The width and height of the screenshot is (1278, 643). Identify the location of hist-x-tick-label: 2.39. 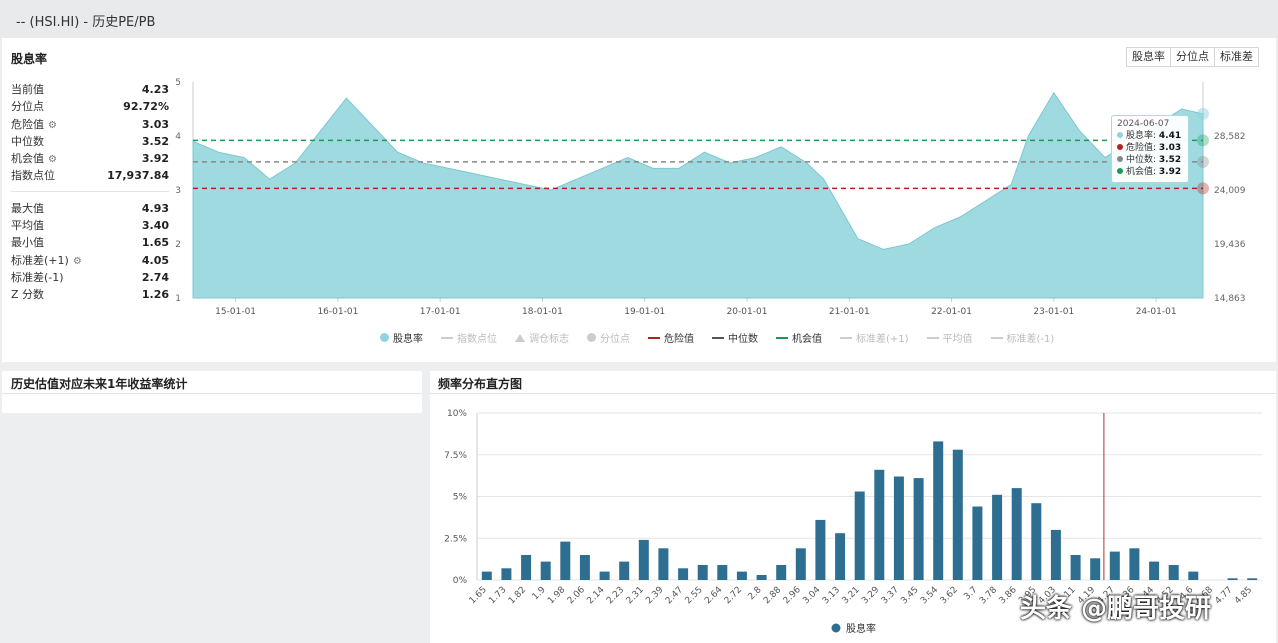
(654, 595).